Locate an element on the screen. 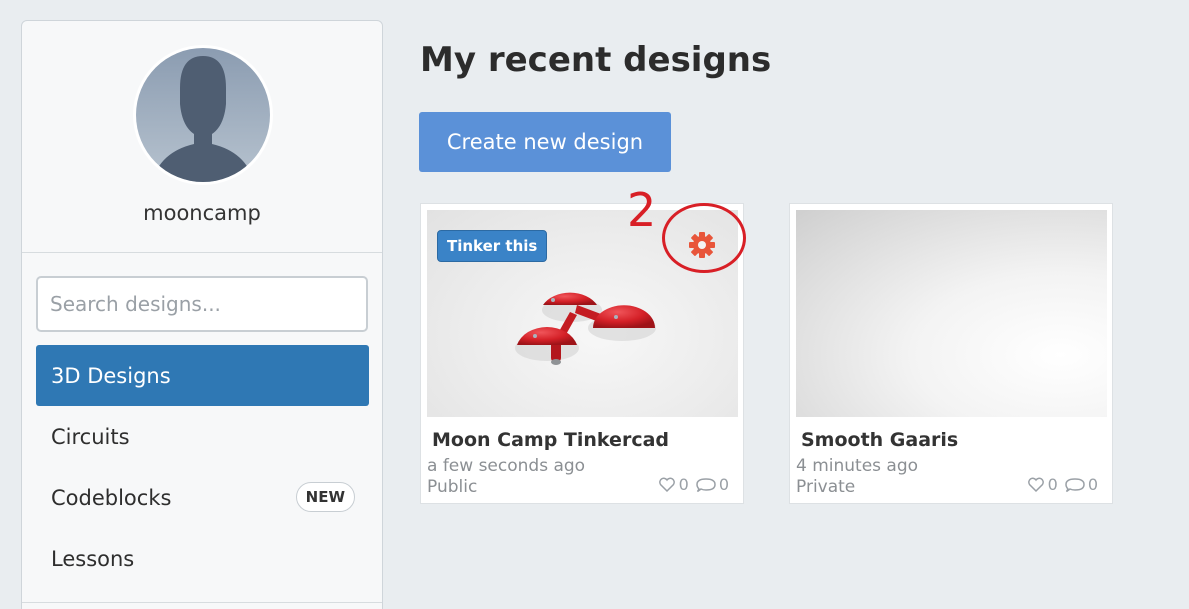 The image size is (1189, 609). design-visibility: Public is located at coordinates (452, 487).